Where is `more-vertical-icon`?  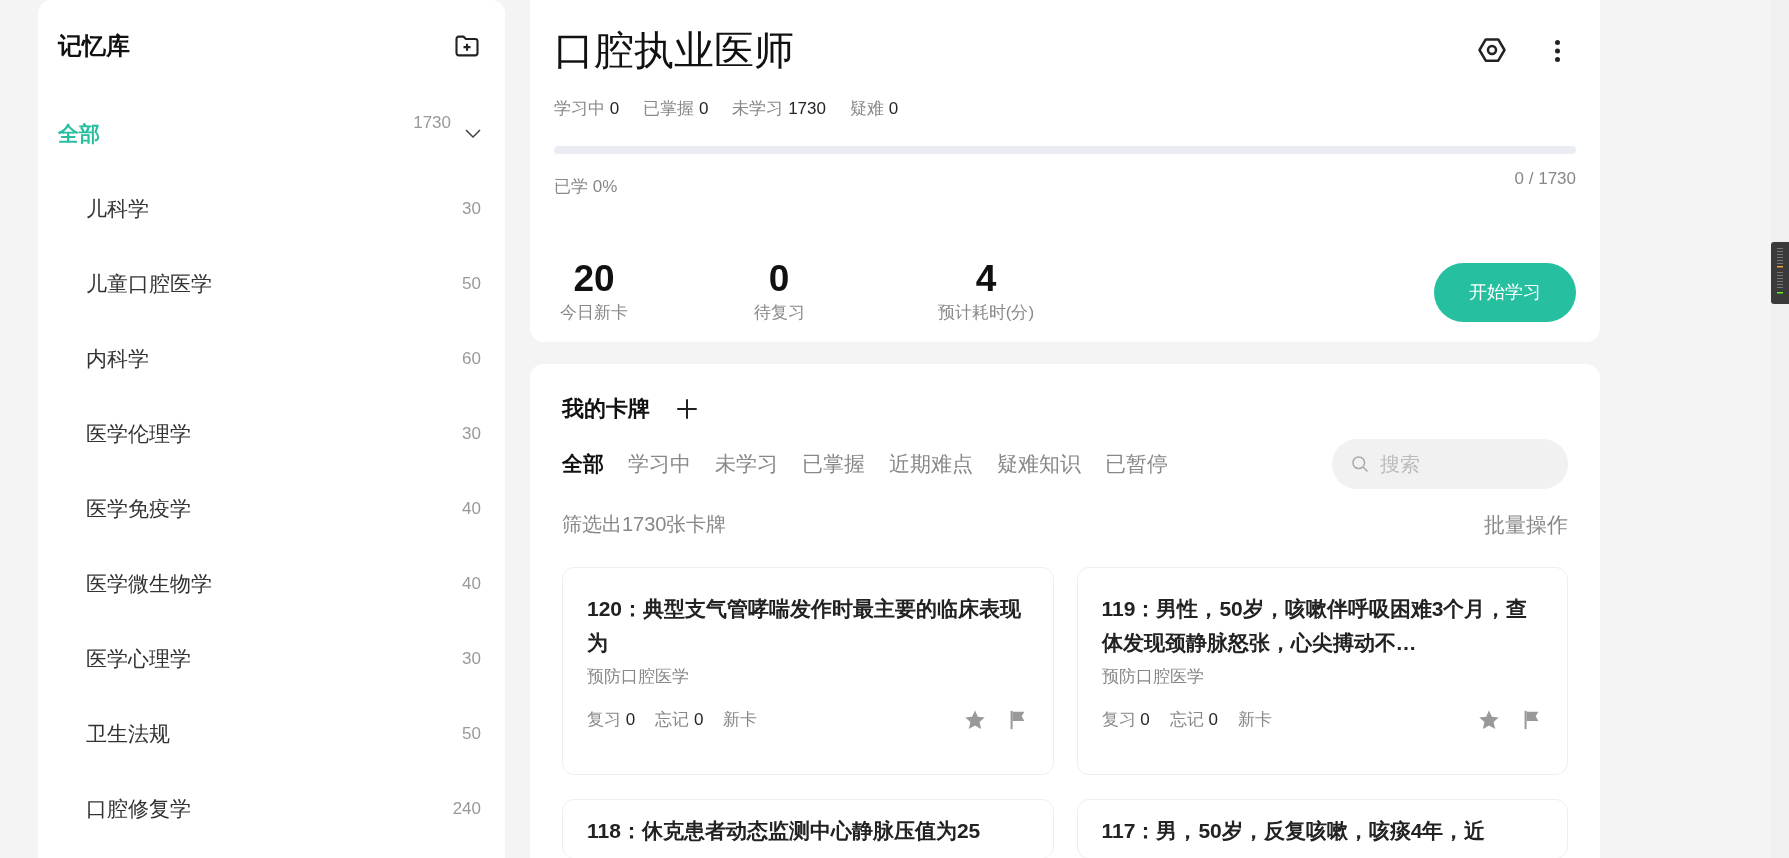
more-vertical-icon is located at coordinates (1557, 50).